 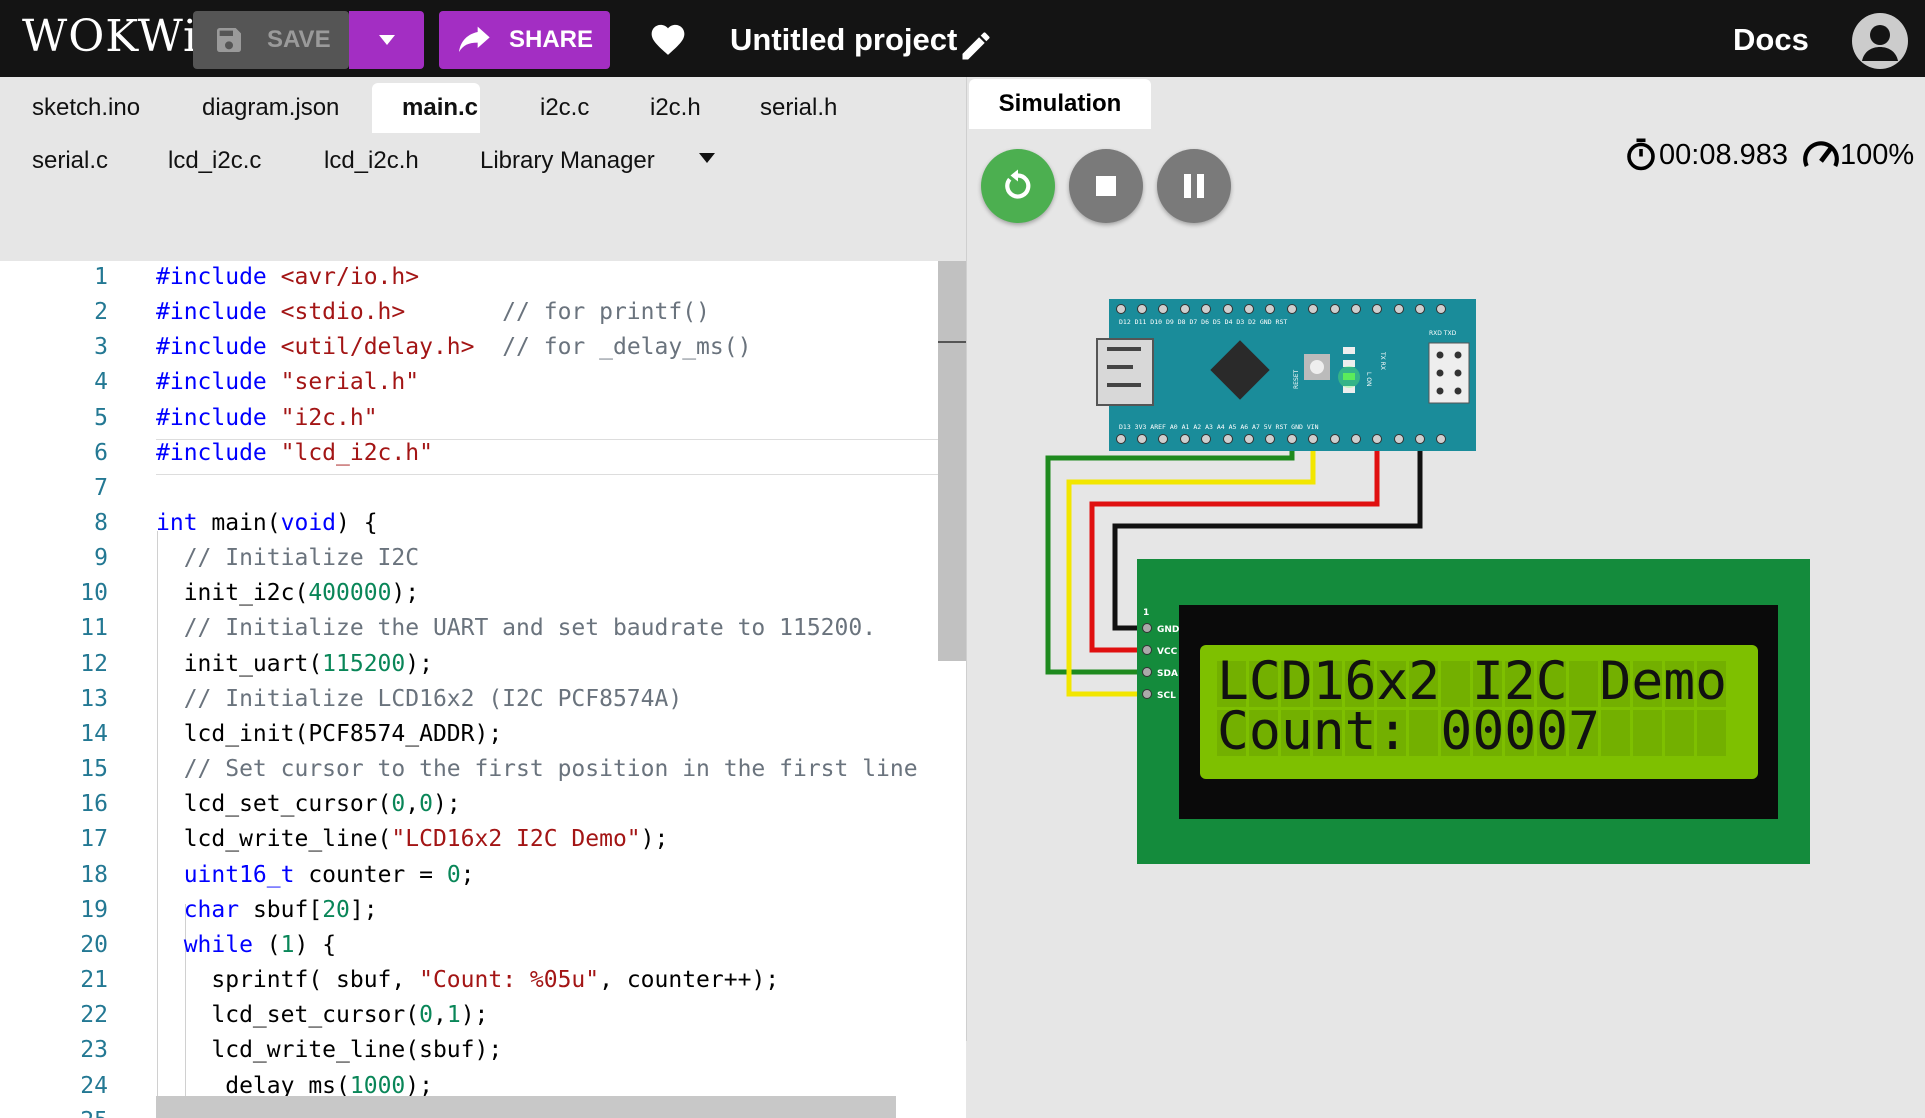 I want to click on line-number: 21, so click(x=94, y=980).